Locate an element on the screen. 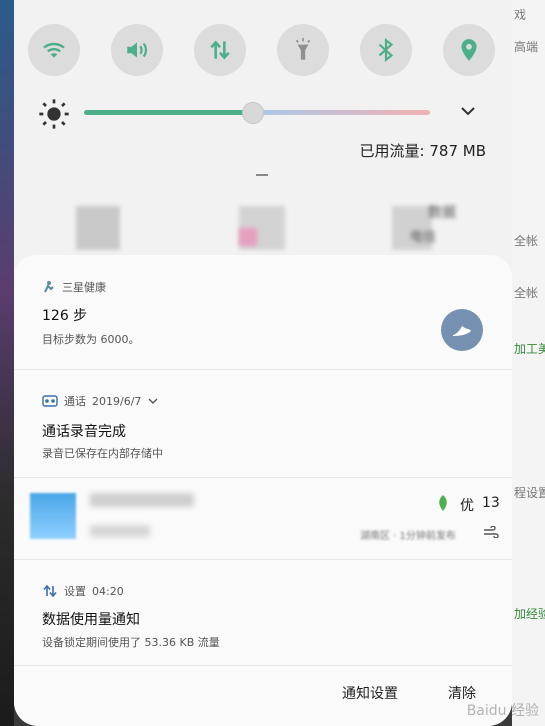 The image size is (545, 726). bg-text: 加工美 is located at coordinates (529, 349).